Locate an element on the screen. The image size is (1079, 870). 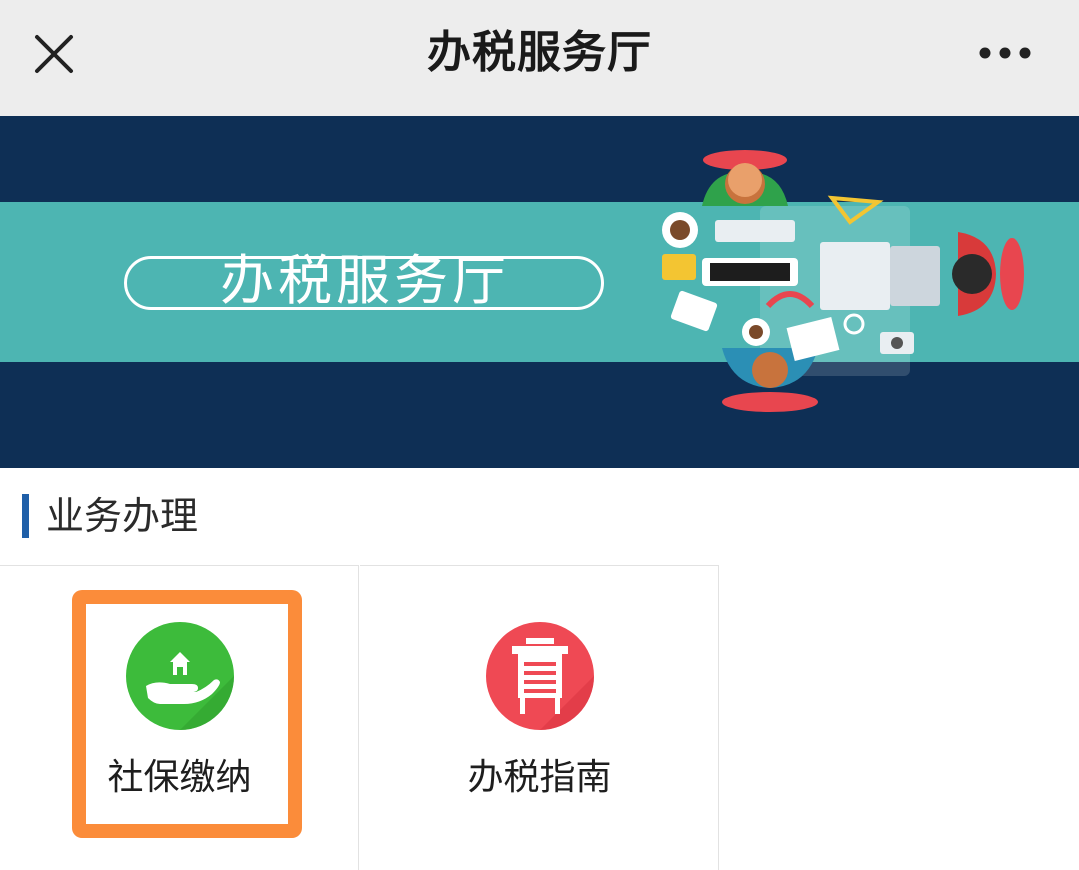
meeting-illustration is located at coordinates (843, 281).